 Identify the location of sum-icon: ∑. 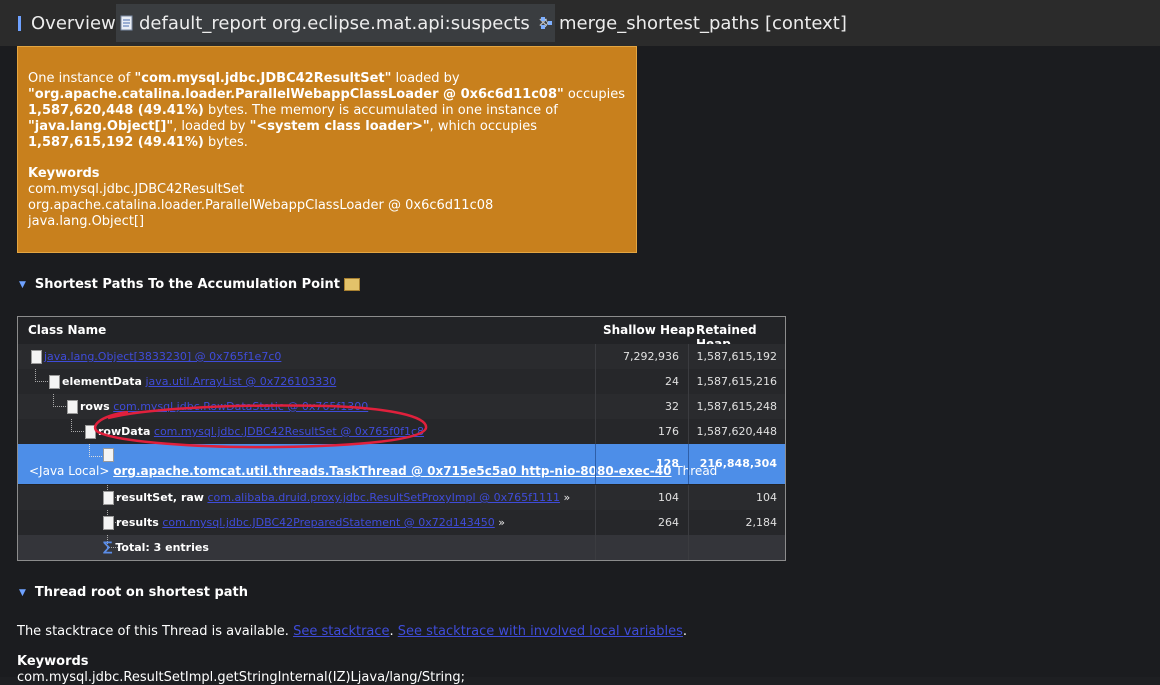
(108, 547).